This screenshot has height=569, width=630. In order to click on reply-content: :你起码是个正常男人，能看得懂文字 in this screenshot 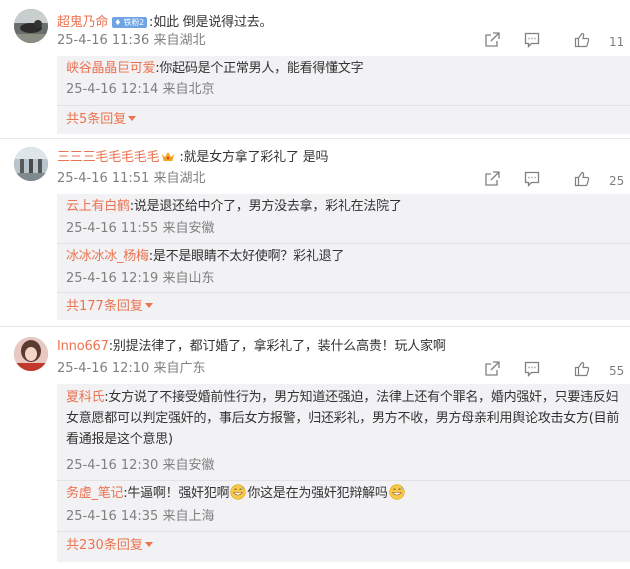, I will do `click(259, 68)`.